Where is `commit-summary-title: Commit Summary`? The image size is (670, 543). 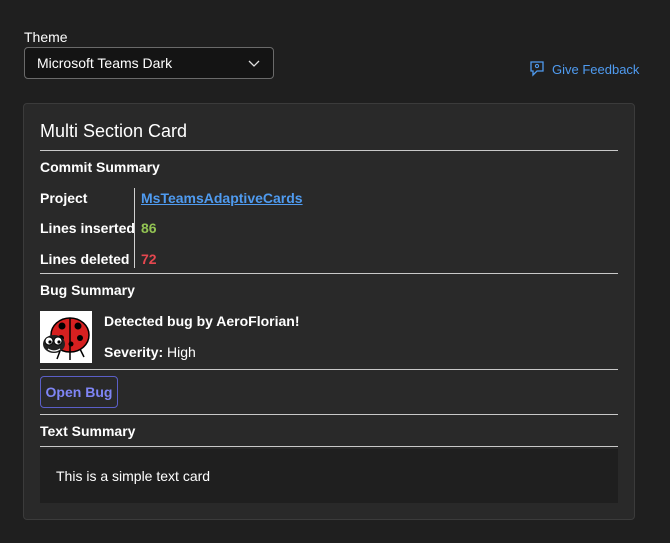 commit-summary-title: Commit Summary is located at coordinates (100, 167).